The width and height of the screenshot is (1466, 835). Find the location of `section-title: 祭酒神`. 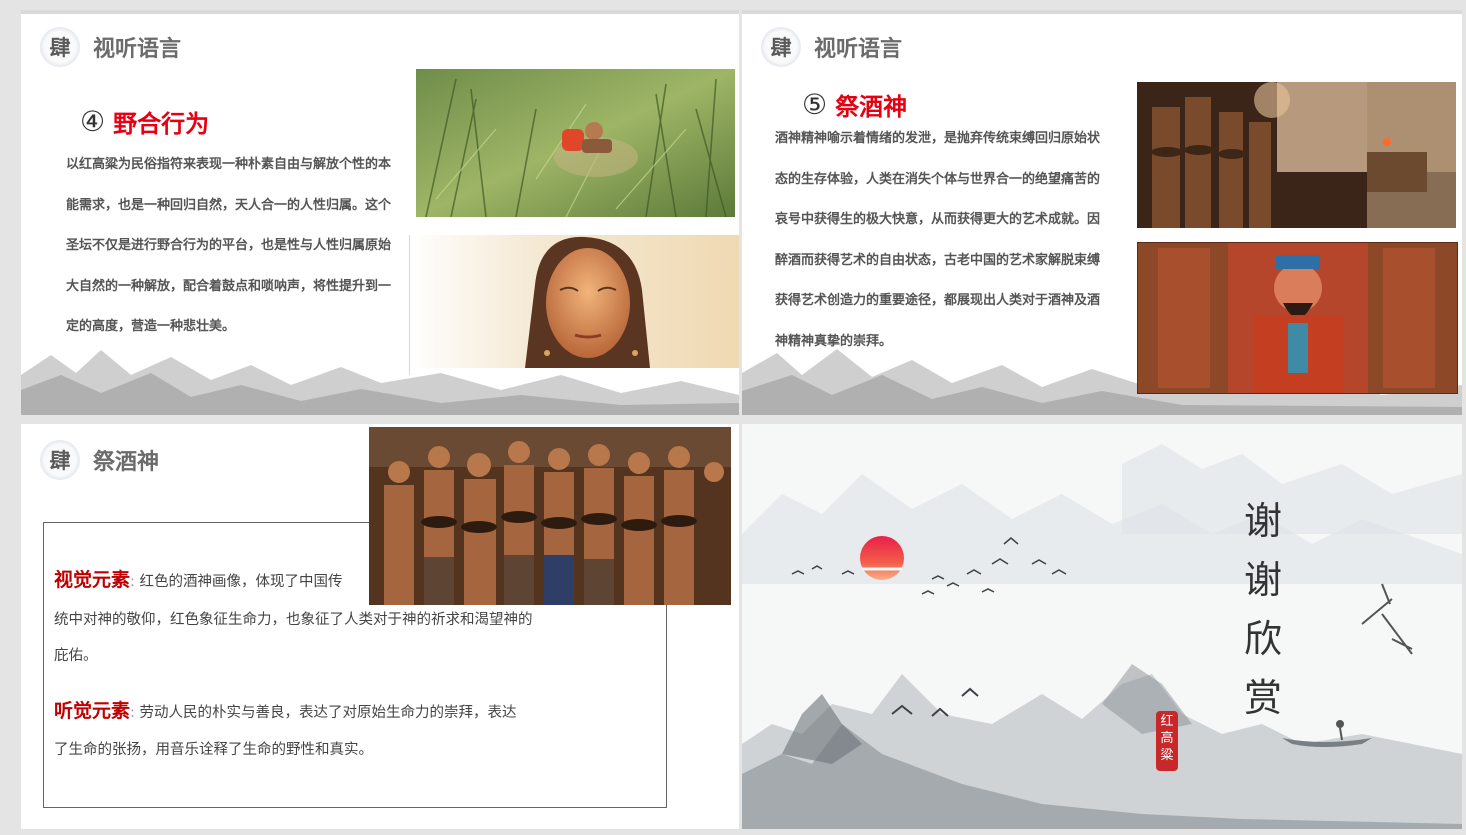

section-title: 祭酒神 is located at coordinates (126, 462).